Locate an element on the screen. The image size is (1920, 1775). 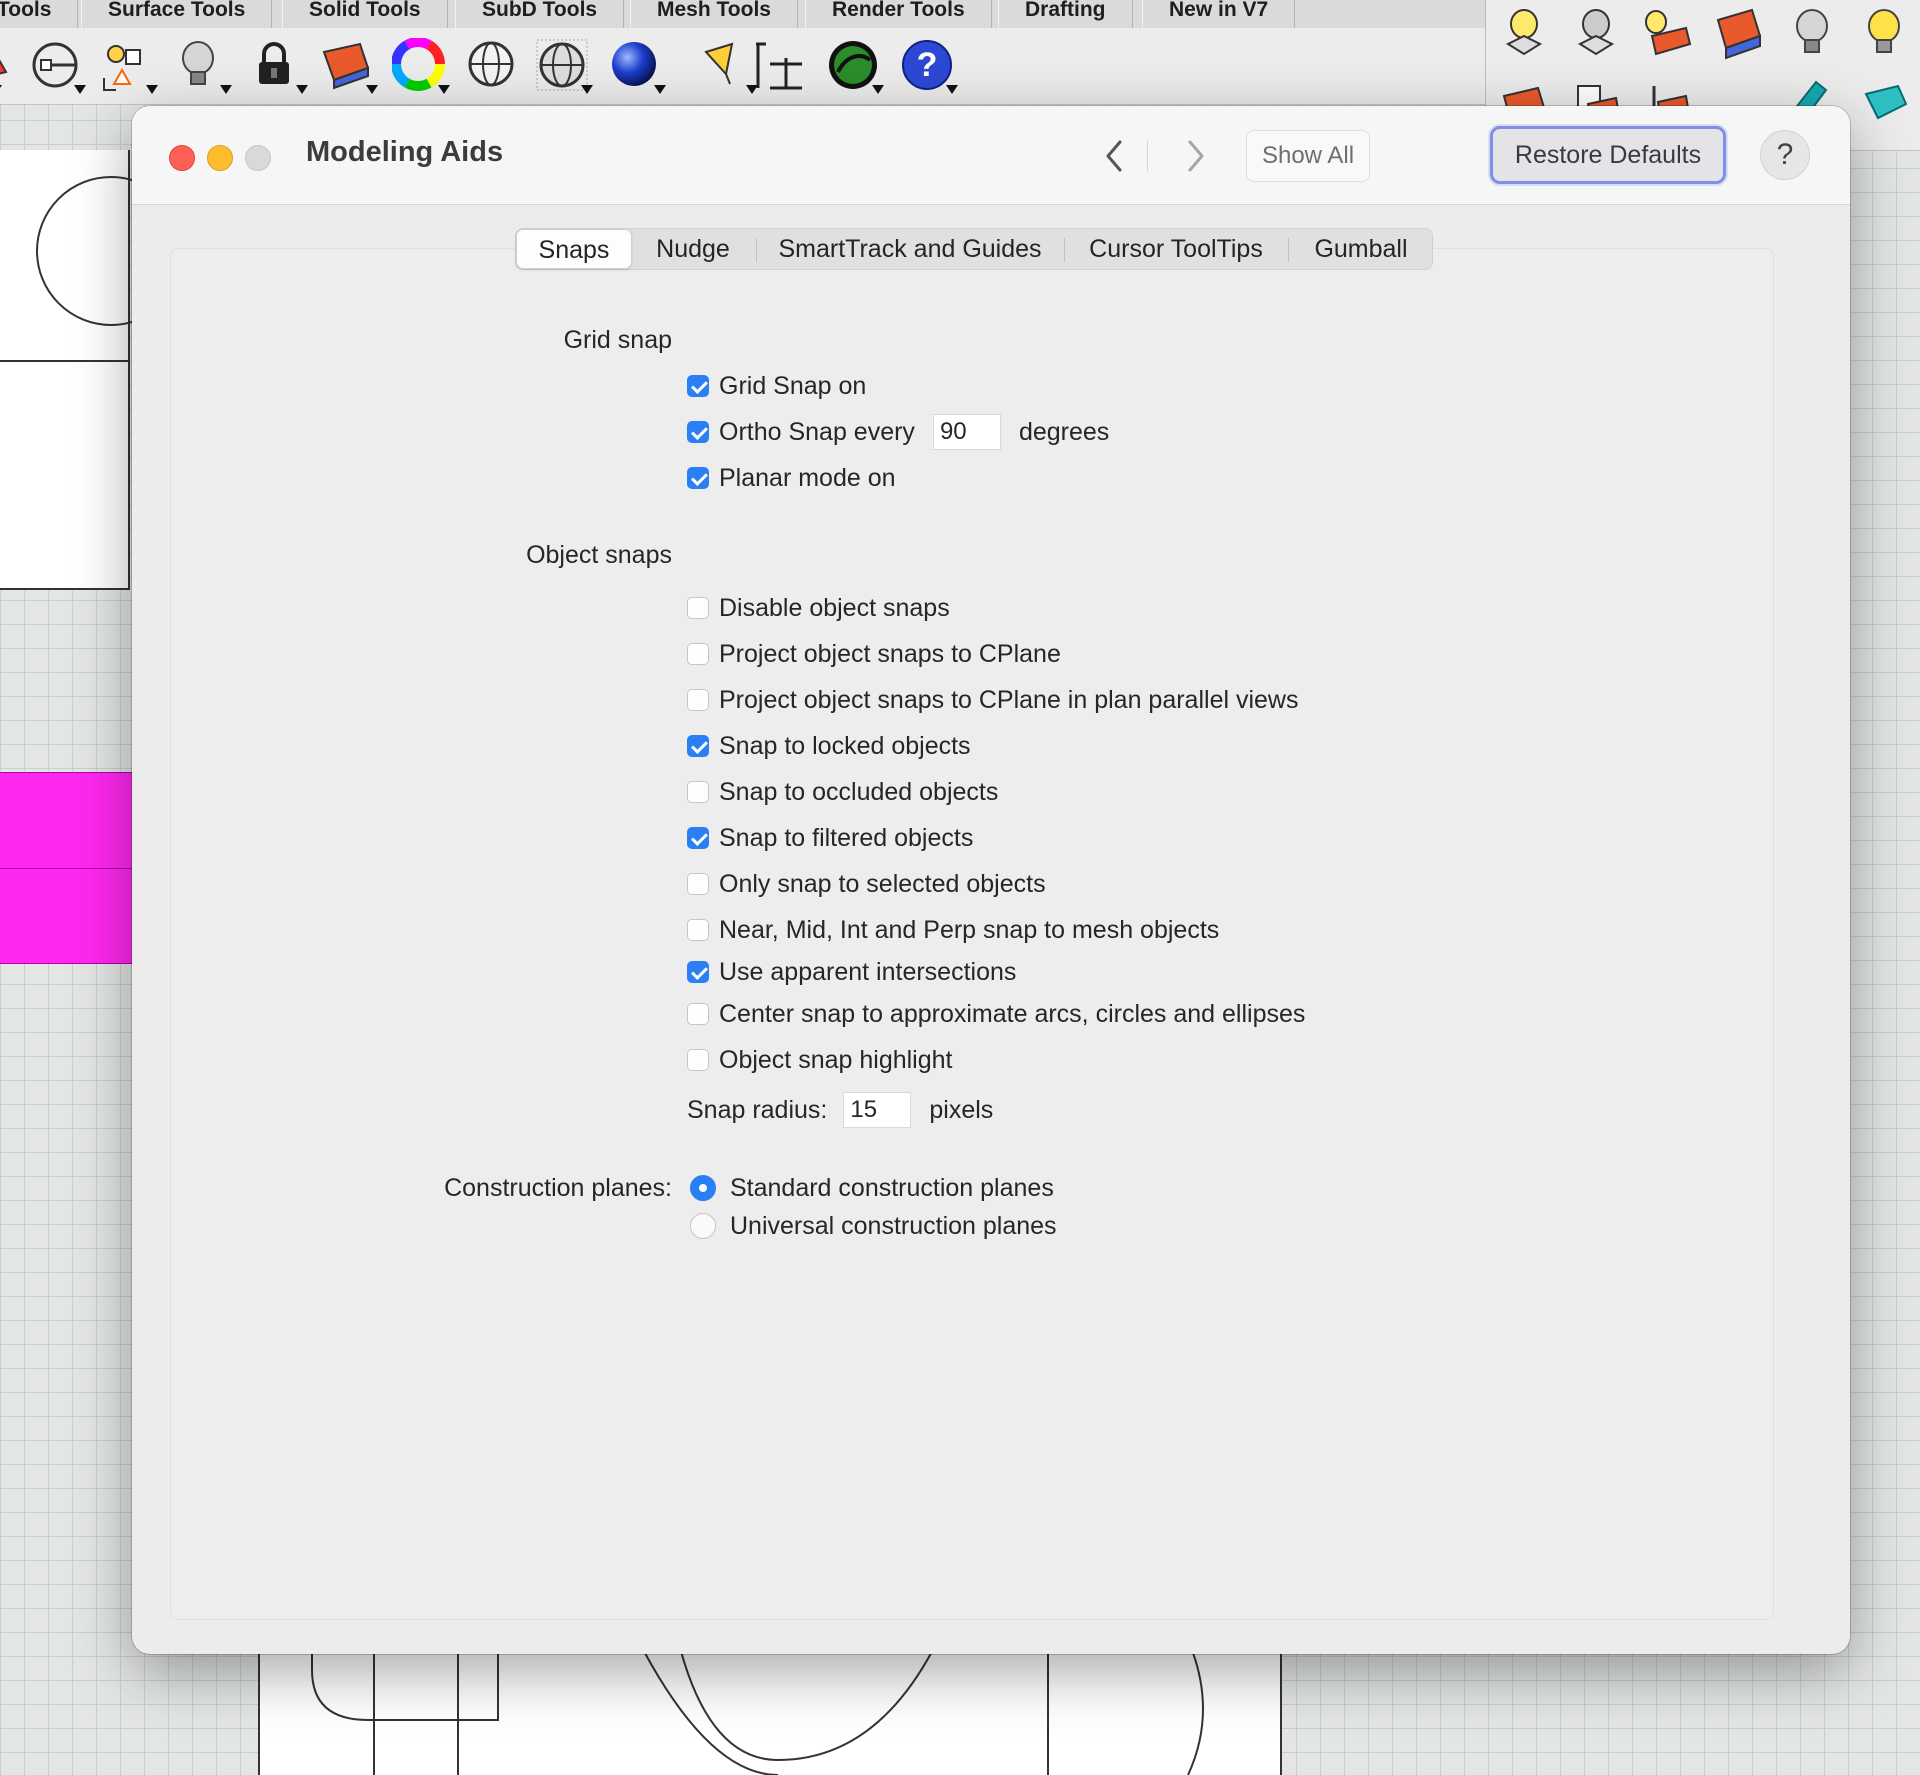
snap-filtered-checkbox is located at coordinates (698, 838).